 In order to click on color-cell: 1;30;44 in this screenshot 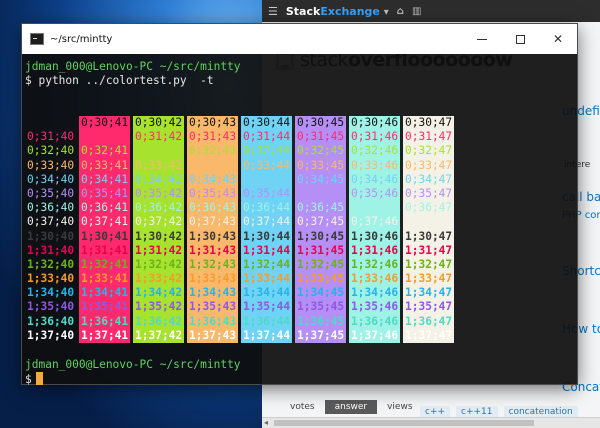, I will do `click(266, 236)`.